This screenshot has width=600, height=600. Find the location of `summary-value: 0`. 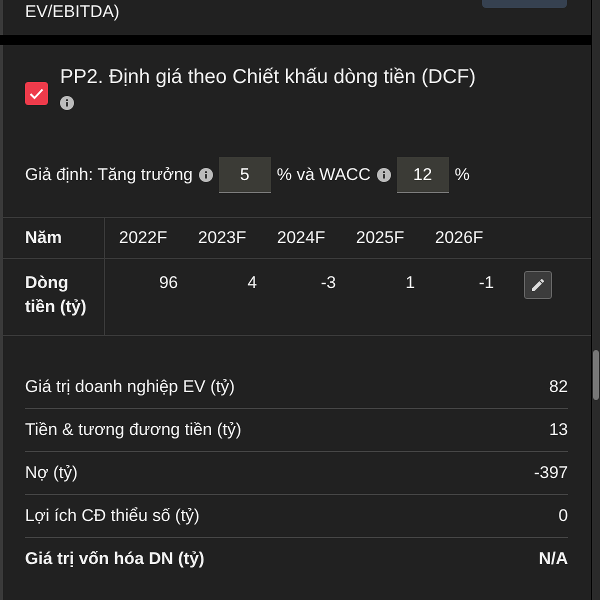

summary-value: 0 is located at coordinates (563, 516).